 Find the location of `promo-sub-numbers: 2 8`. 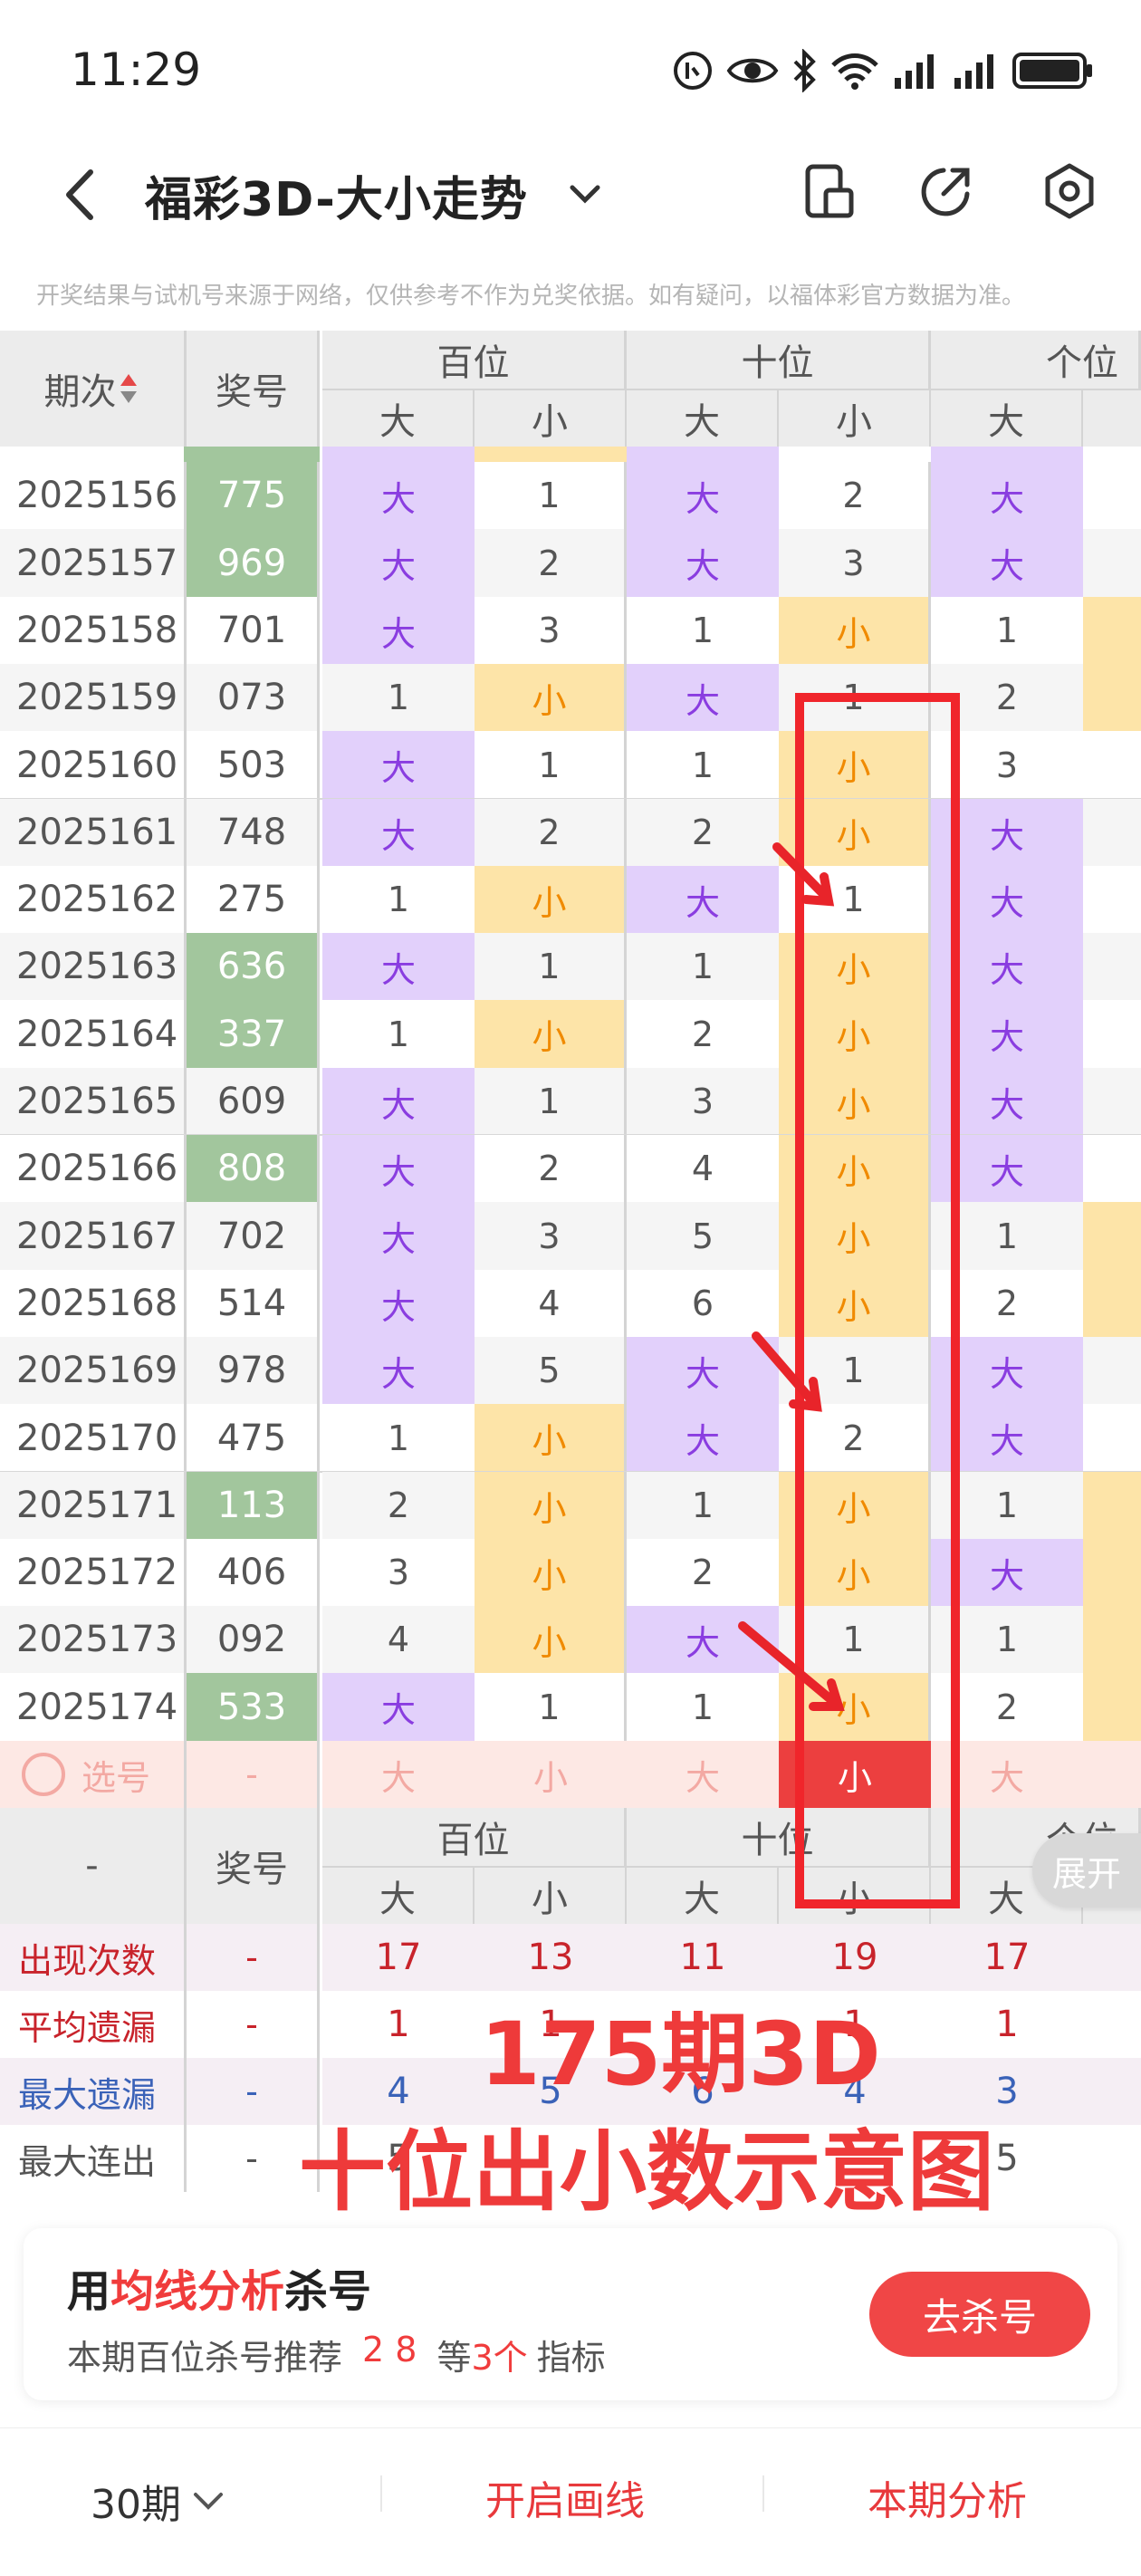

promo-sub-numbers: 2 8 is located at coordinates (389, 2349).